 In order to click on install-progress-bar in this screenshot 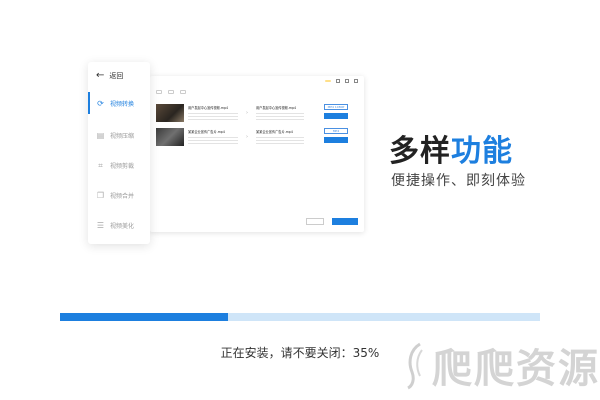, I will do `click(300, 317)`.